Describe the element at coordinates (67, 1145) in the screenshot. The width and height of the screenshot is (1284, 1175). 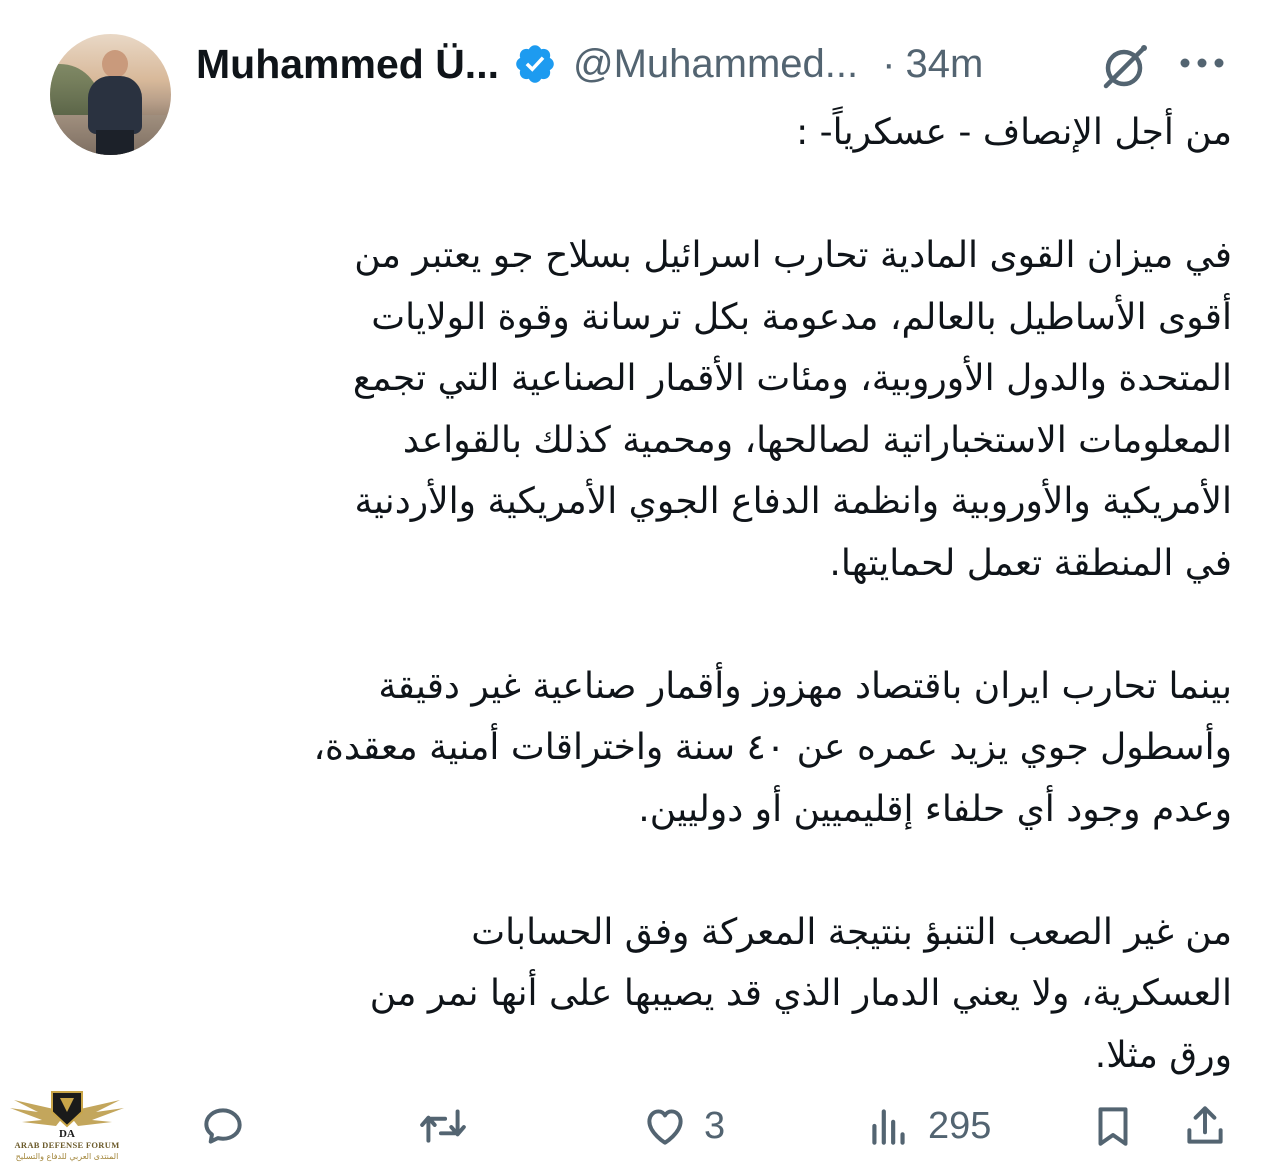
I see `watermark-line1: ARAB DEFENSE FORUM` at that location.